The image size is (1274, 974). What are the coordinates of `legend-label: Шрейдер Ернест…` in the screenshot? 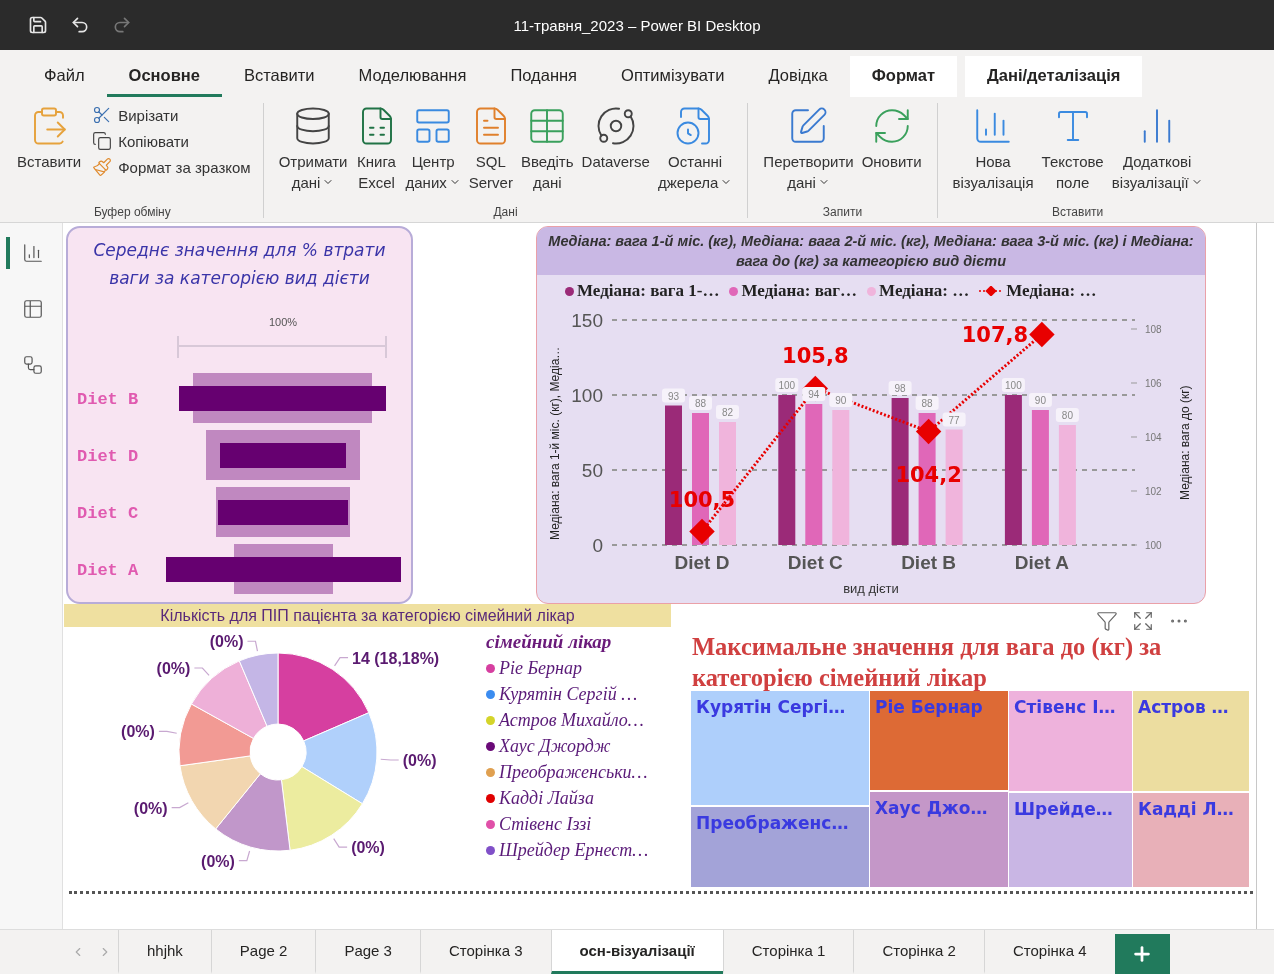 It's located at (574, 850).